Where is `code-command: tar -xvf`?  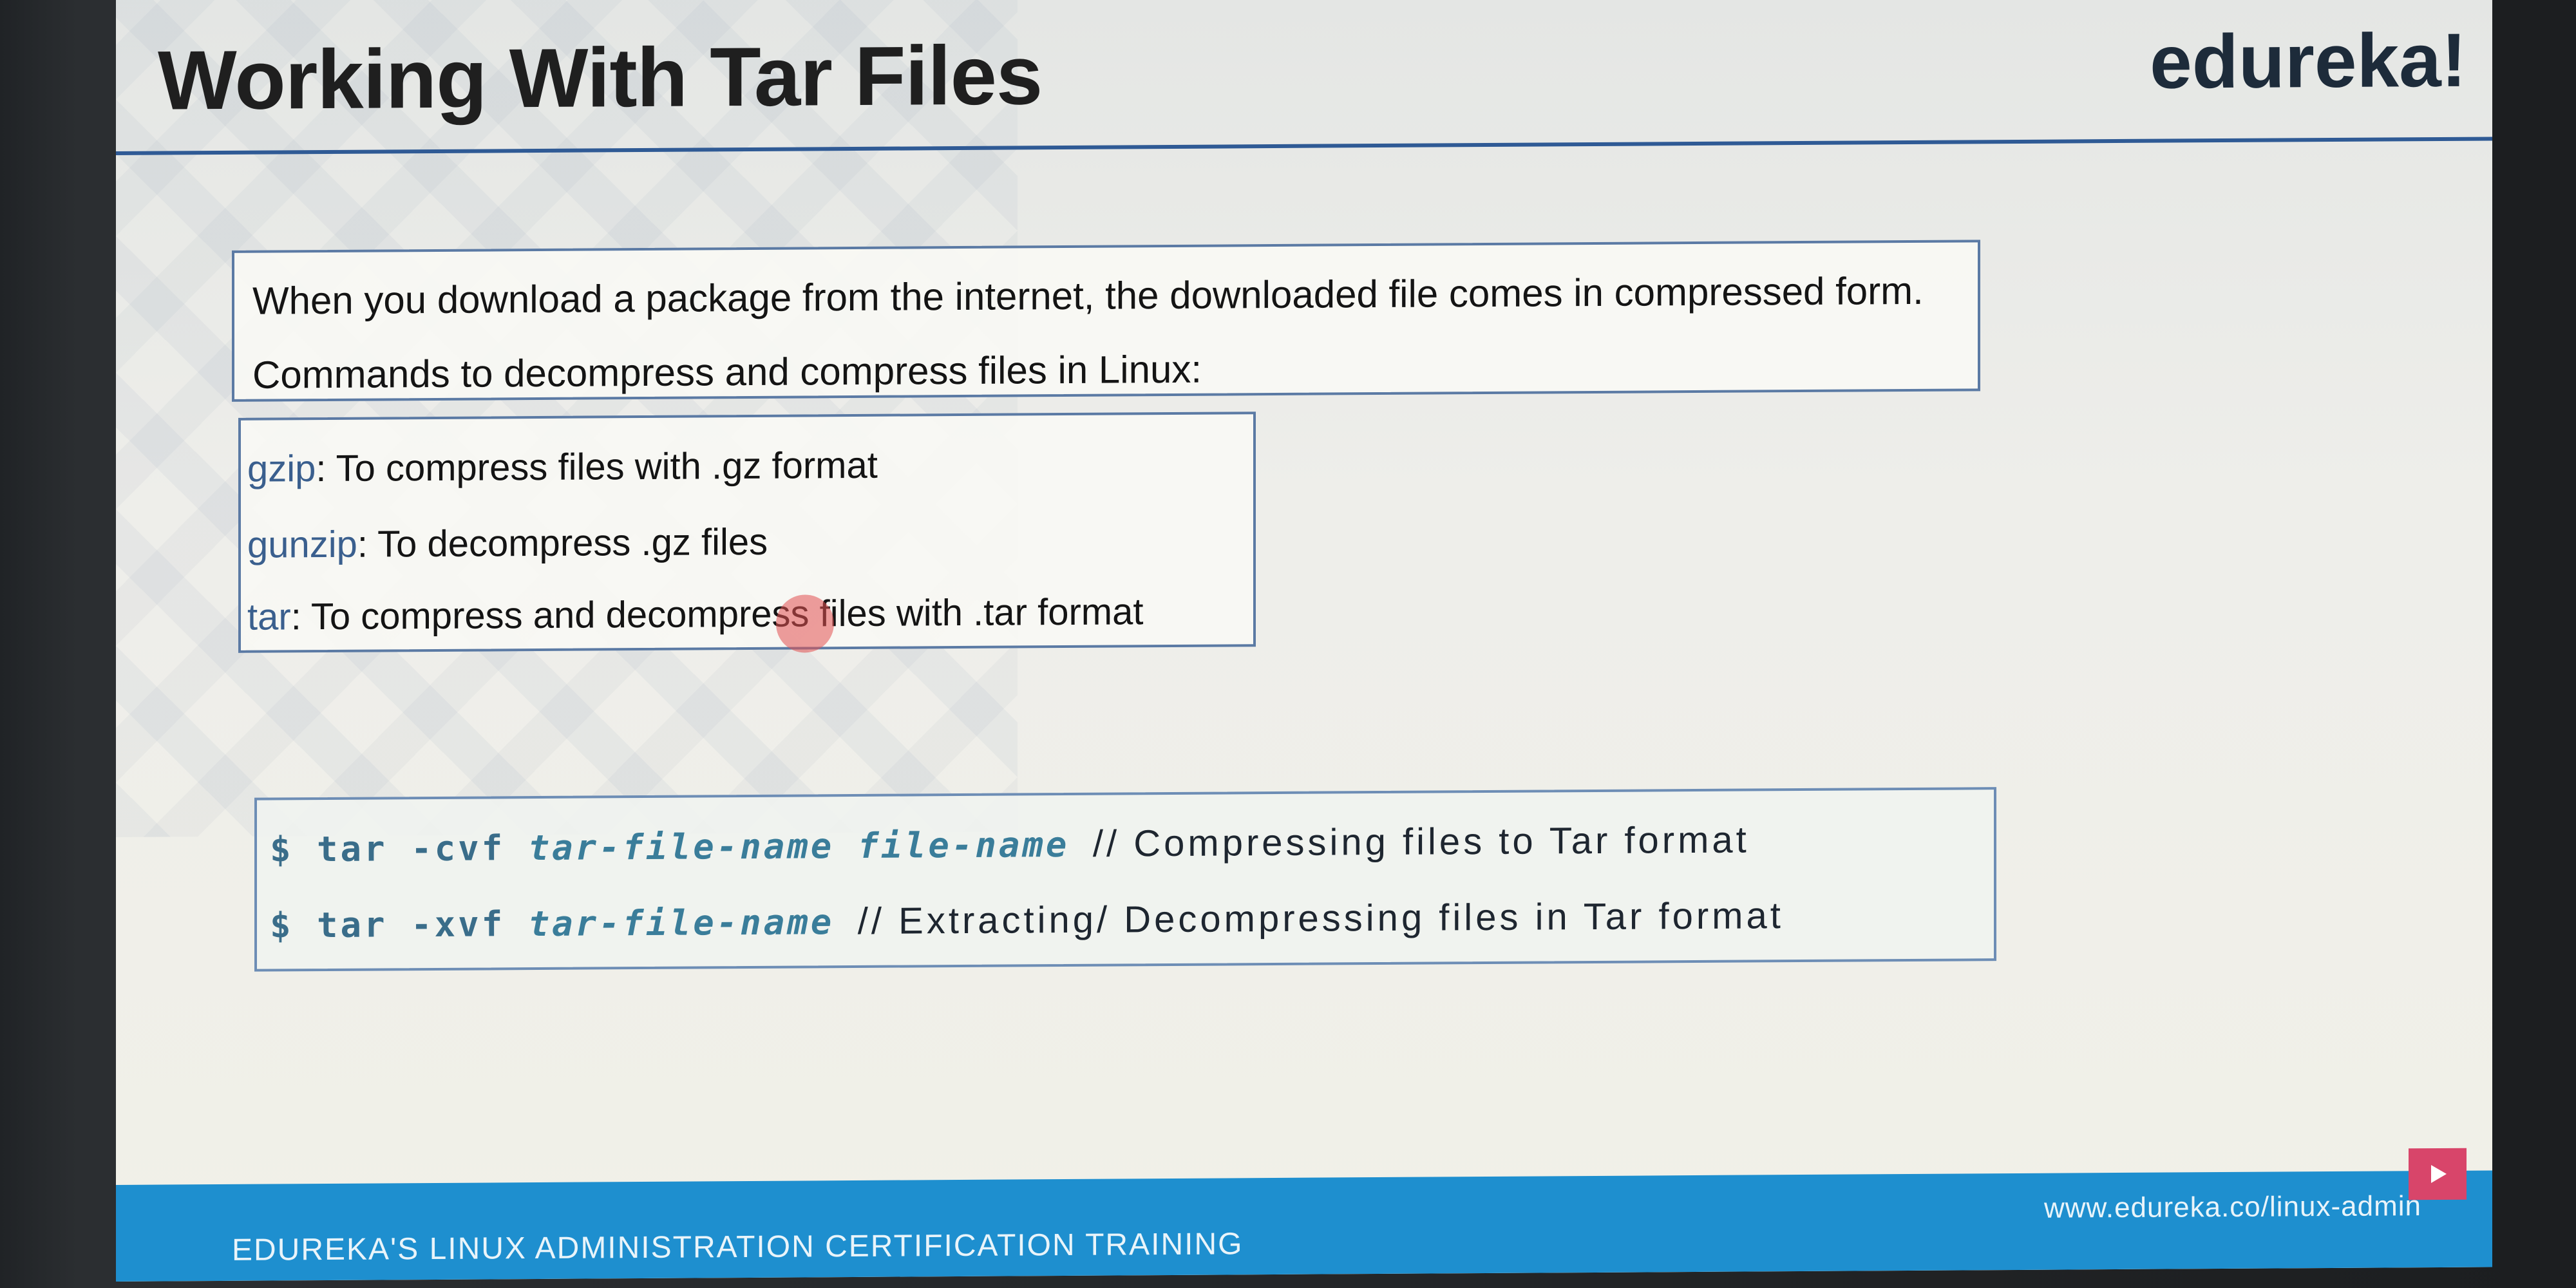 code-command: tar -xvf is located at coordinates (412, 925).